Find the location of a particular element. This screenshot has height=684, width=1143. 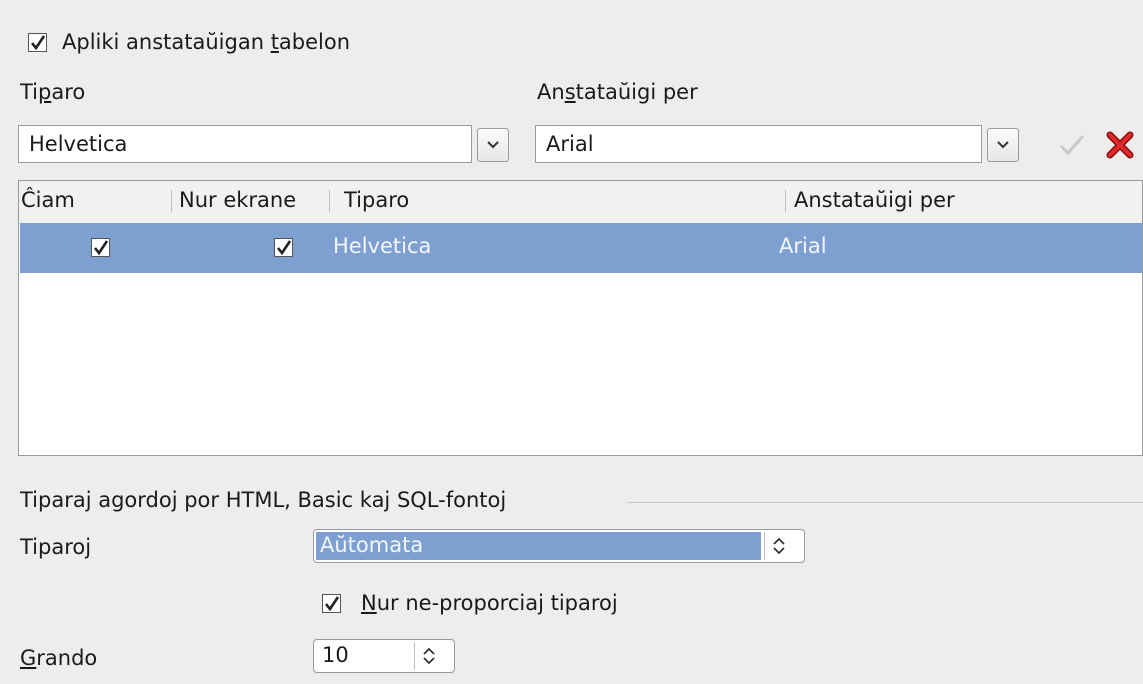

section-divider is located at coordinates (885, 502).